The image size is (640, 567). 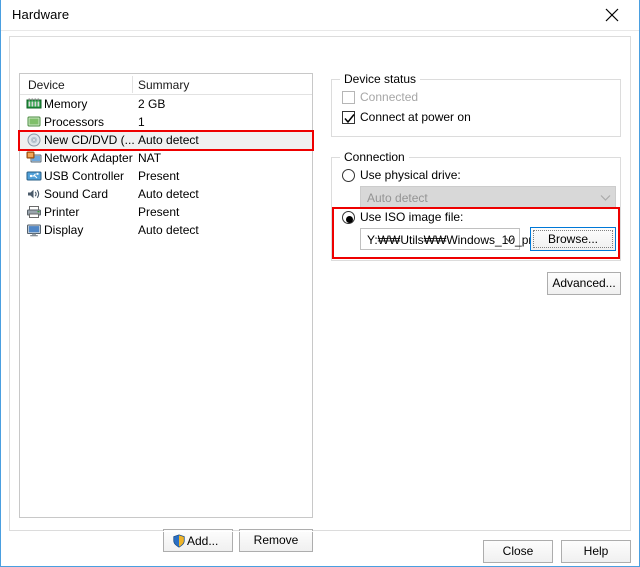 I want to click on network-adapter-icon, so click(x=34, y=157).